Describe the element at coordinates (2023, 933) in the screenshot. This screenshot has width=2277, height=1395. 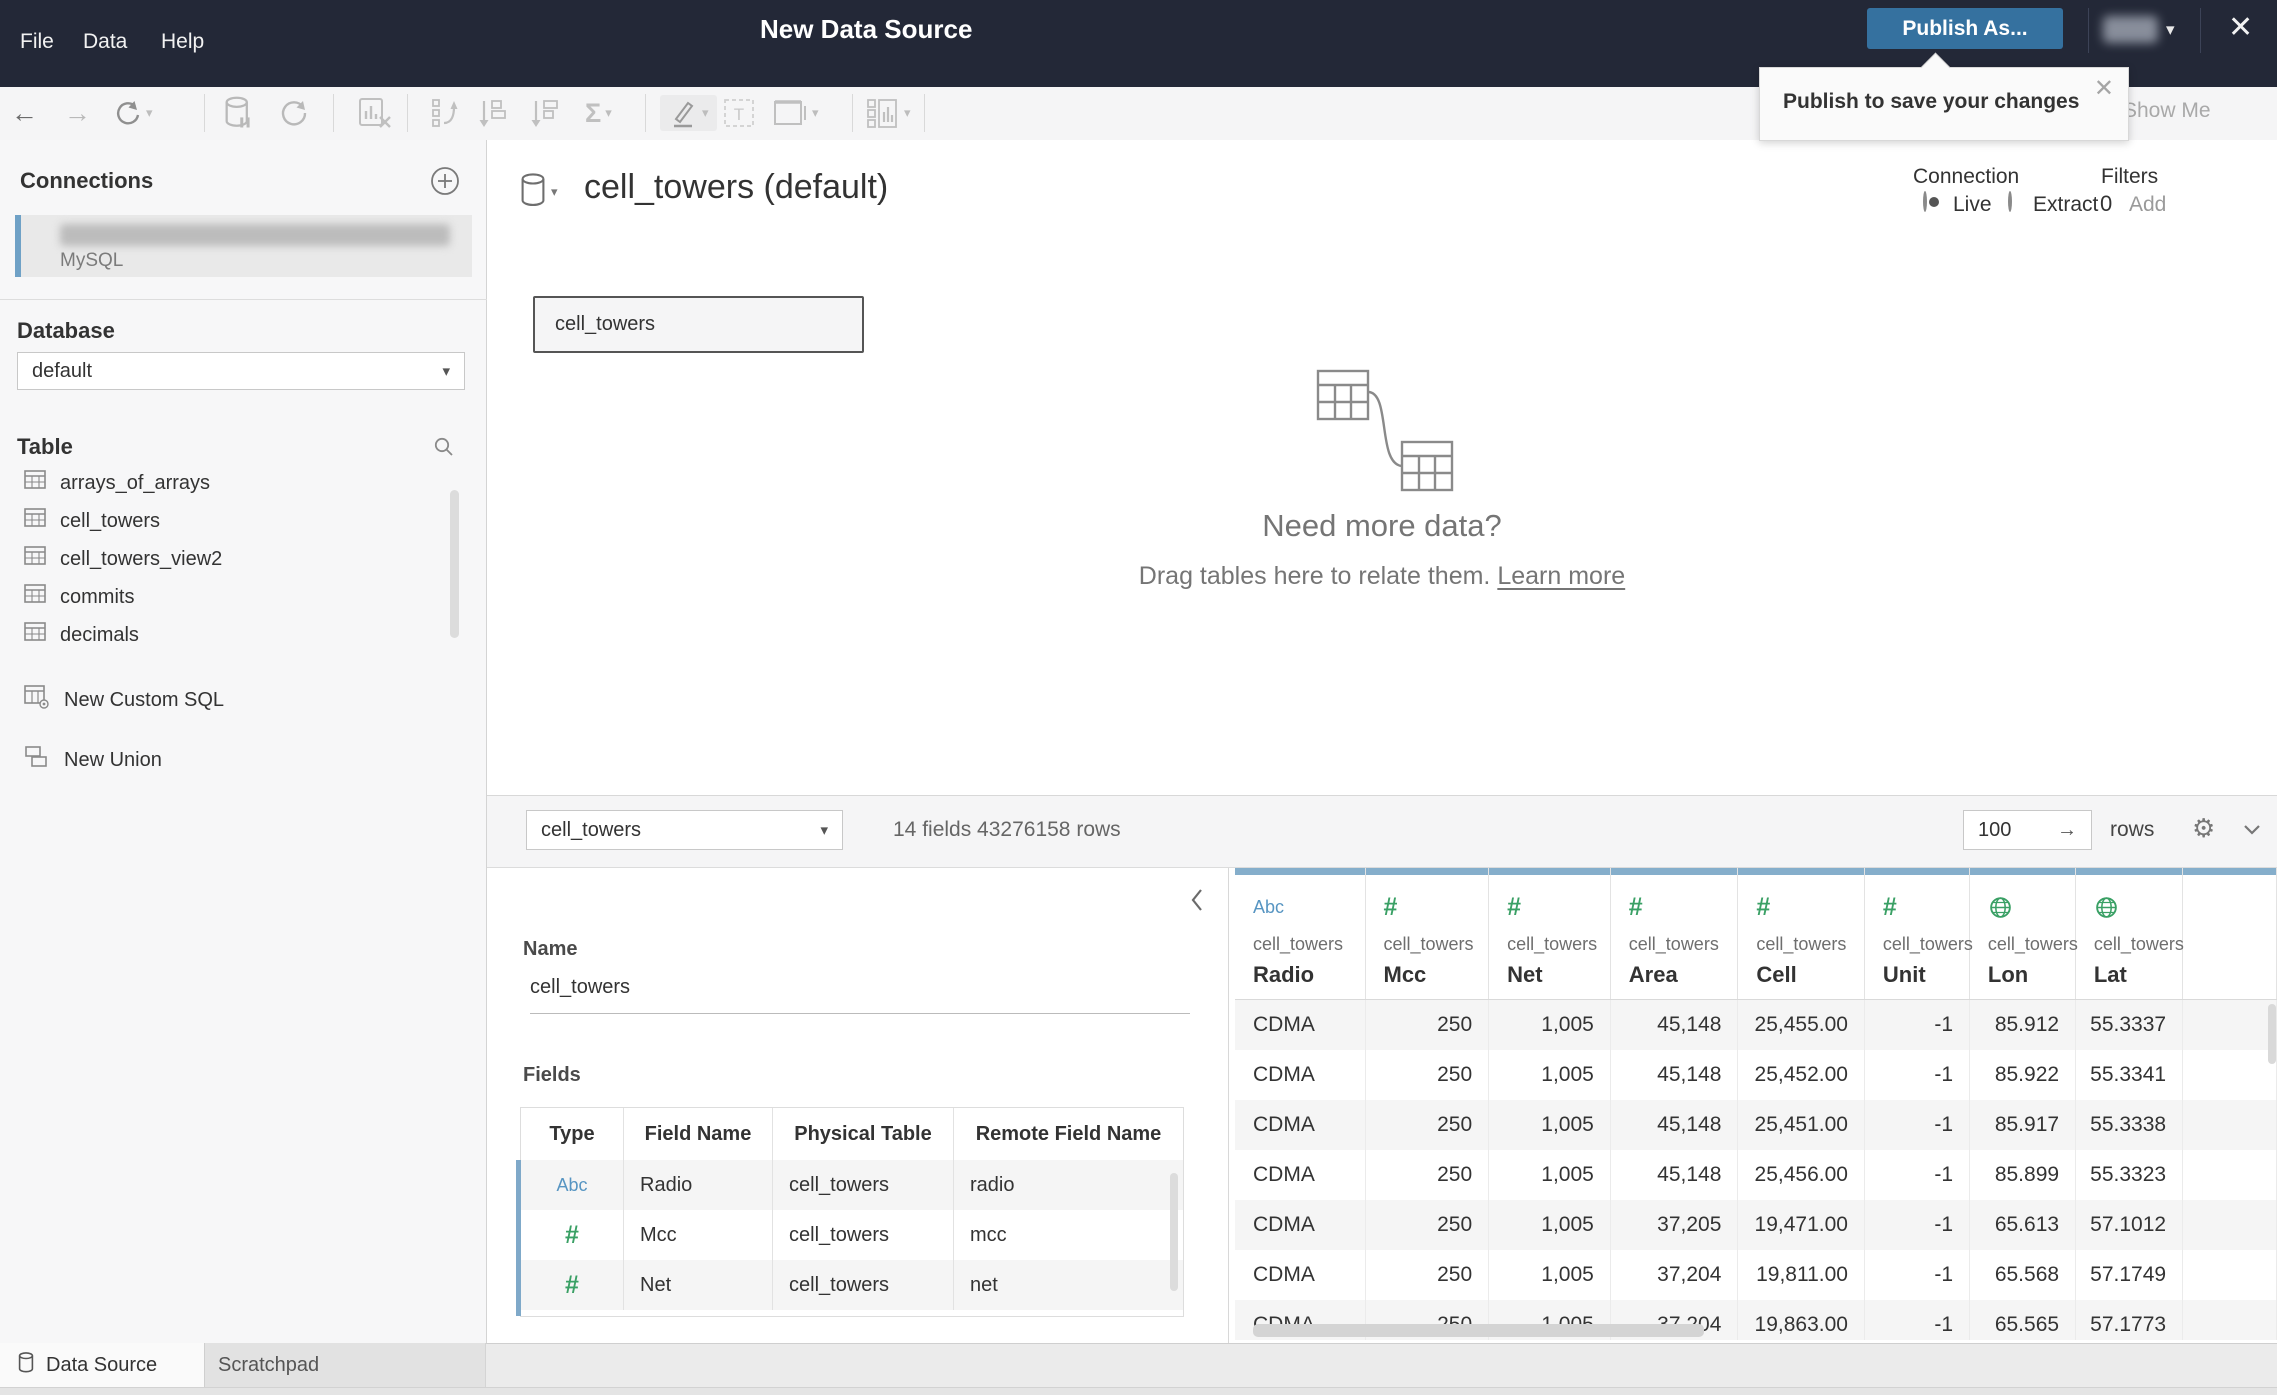
I see `grid-col-header-Lon: cell_towers Lon` at that location.